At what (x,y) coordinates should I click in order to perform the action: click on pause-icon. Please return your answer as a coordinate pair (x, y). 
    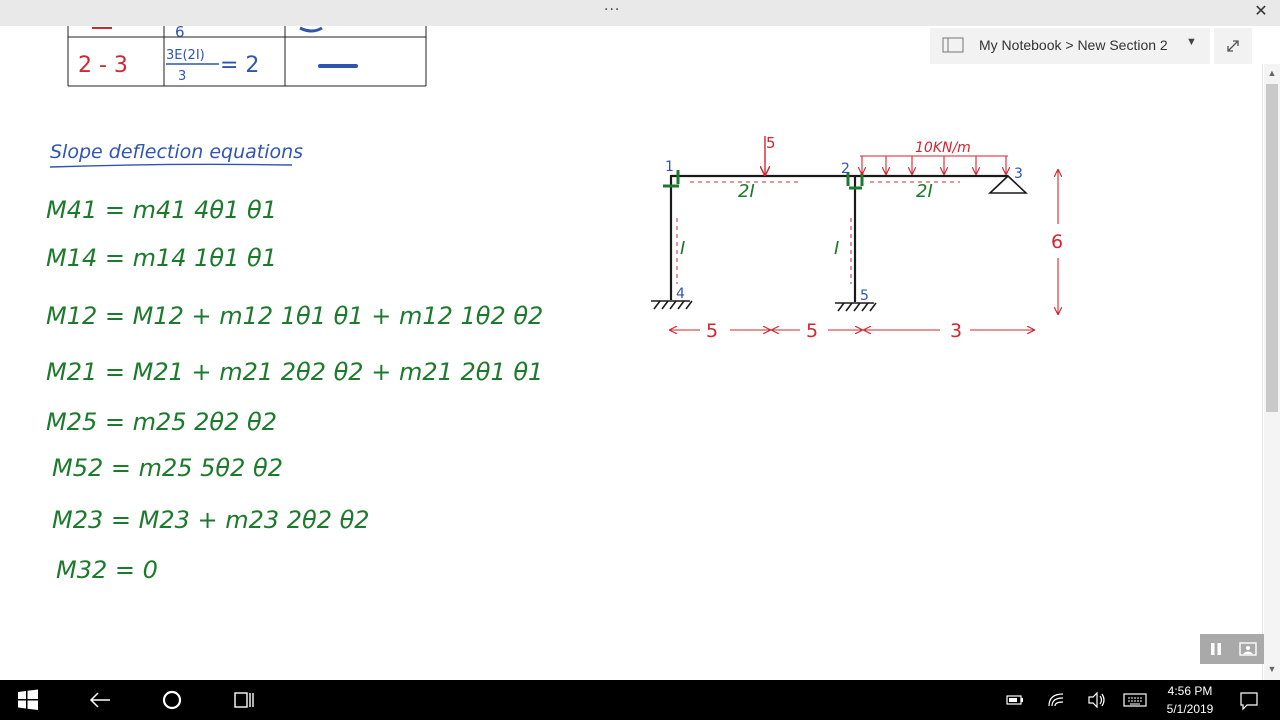
    Looking at the image, I should click on (1216, 649).